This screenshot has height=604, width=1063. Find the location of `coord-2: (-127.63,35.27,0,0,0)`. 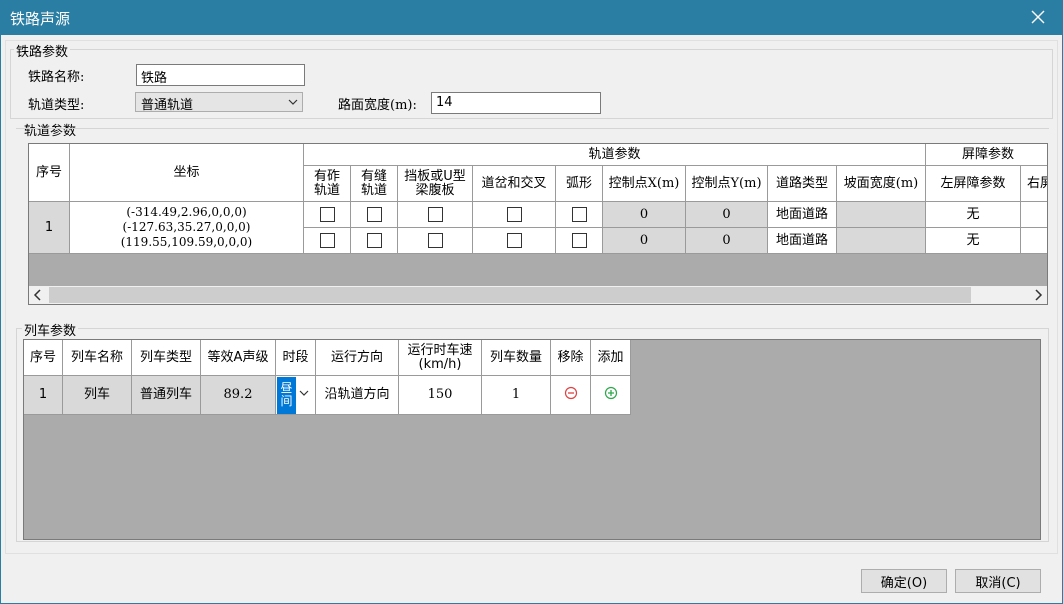

coord-2: (-127.63,35.27,0,0,0) is located at coordinates (186, 227).